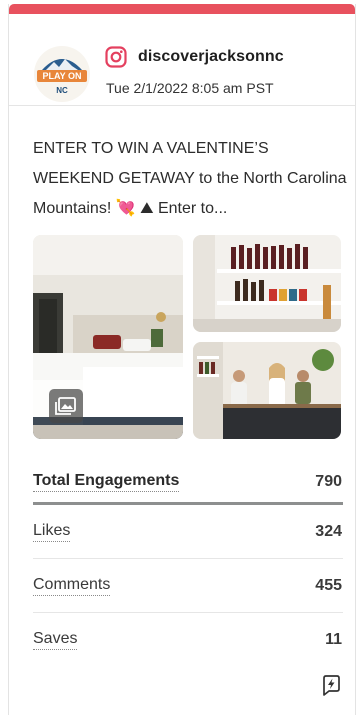 This screenshot has height=715, width=356. What do you see at coordinates (333, 639) in the screenshot?
I see `stat-value-saves: 11` at bounding box center [333, 639].